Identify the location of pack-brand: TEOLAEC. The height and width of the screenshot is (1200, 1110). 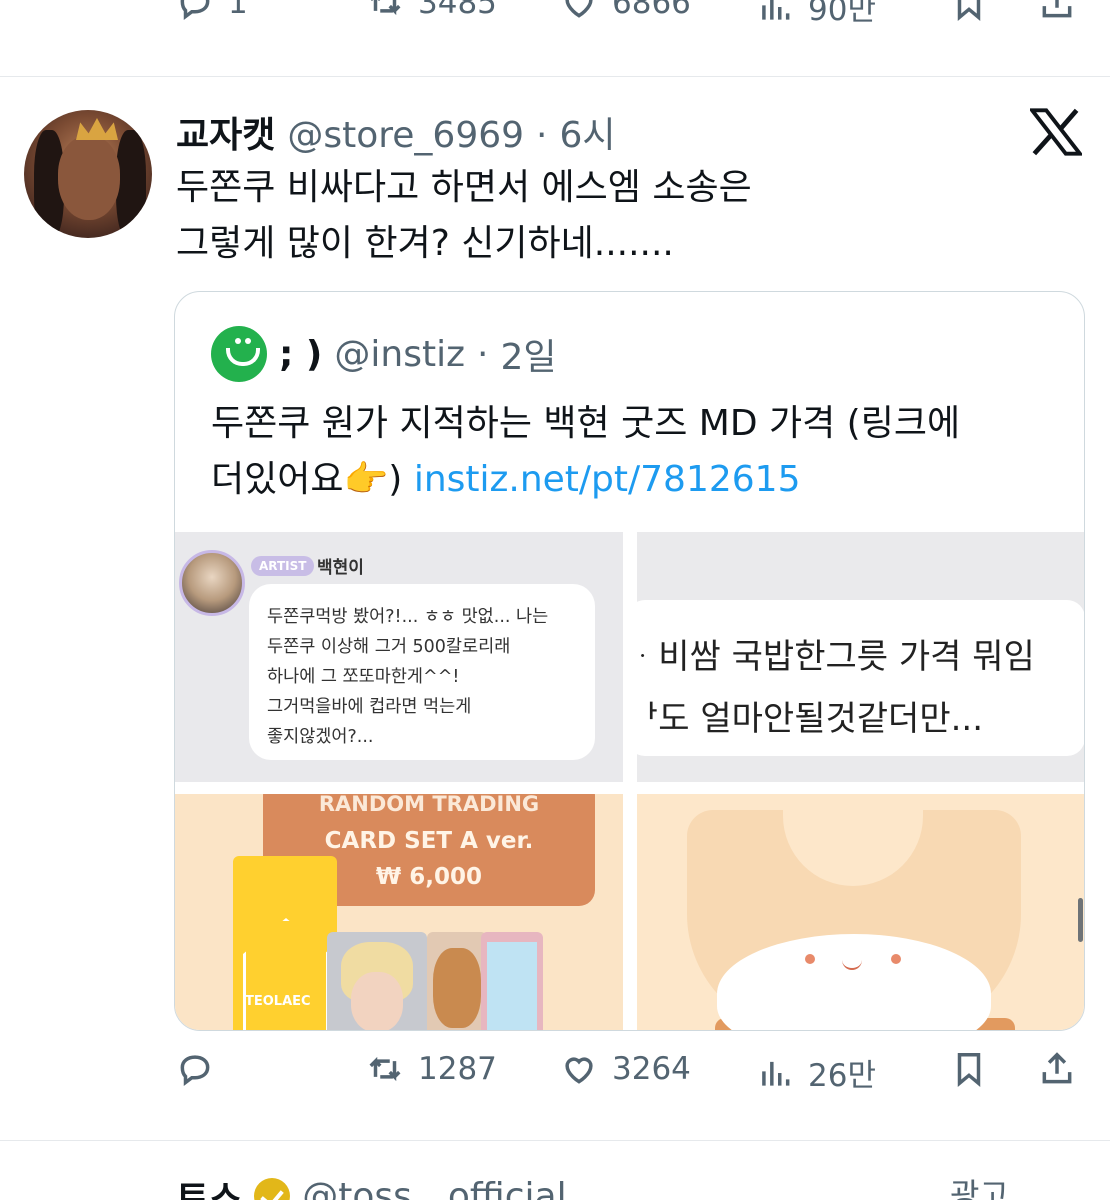
(278, 1001).